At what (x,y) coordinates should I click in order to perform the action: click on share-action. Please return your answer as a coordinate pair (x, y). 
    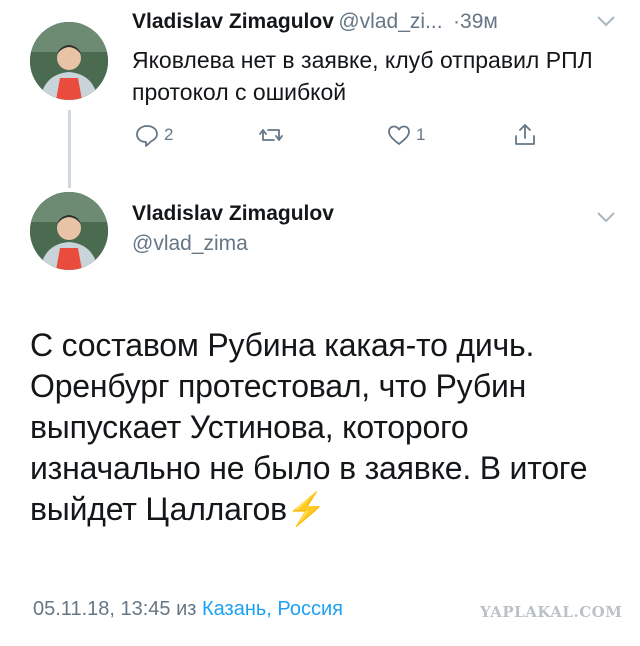
    Looking at the image, I should click on (525, 135).